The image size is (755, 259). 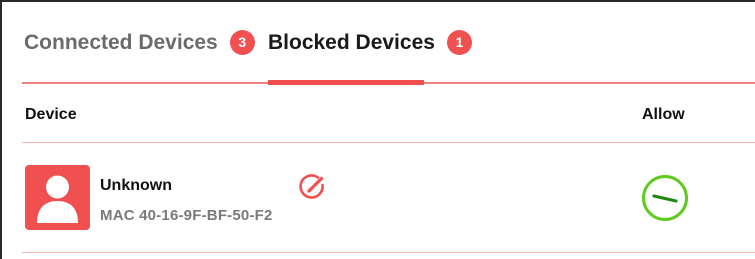 I want to click on active-tab-indicator, so click(x=346, y=82).